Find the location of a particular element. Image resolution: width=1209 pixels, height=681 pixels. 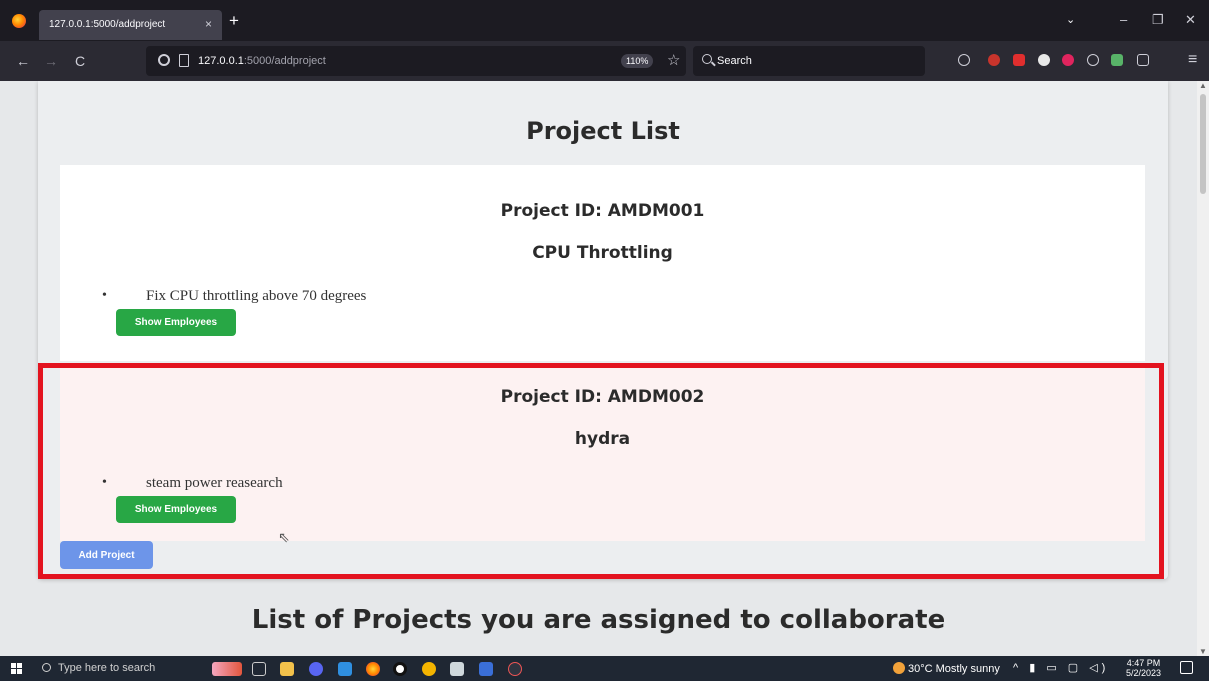

project-name: CPU Throttling is located at coordinates (602, 253).